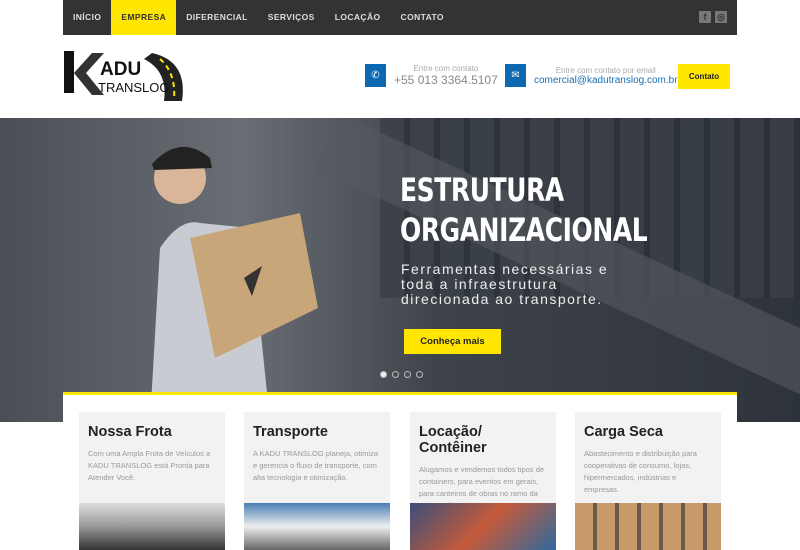 This screenshot has height=550, width=800. What do you see at coordinates (606, 80) in the screenshot?
I see `email-link: comercial@kadutranslog.com.br` at bounding box center [606, 80].